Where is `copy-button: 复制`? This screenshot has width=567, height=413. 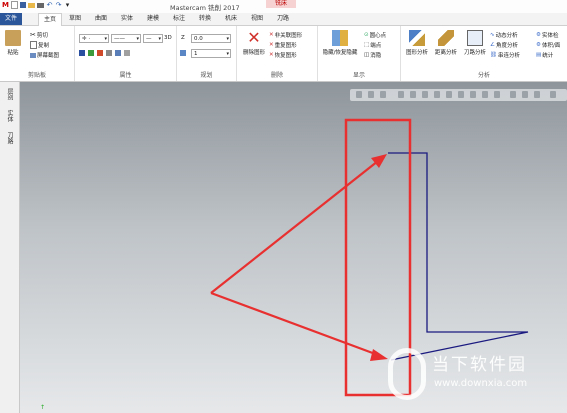
copy-button: 复制 is located at coordinates (39, 45).